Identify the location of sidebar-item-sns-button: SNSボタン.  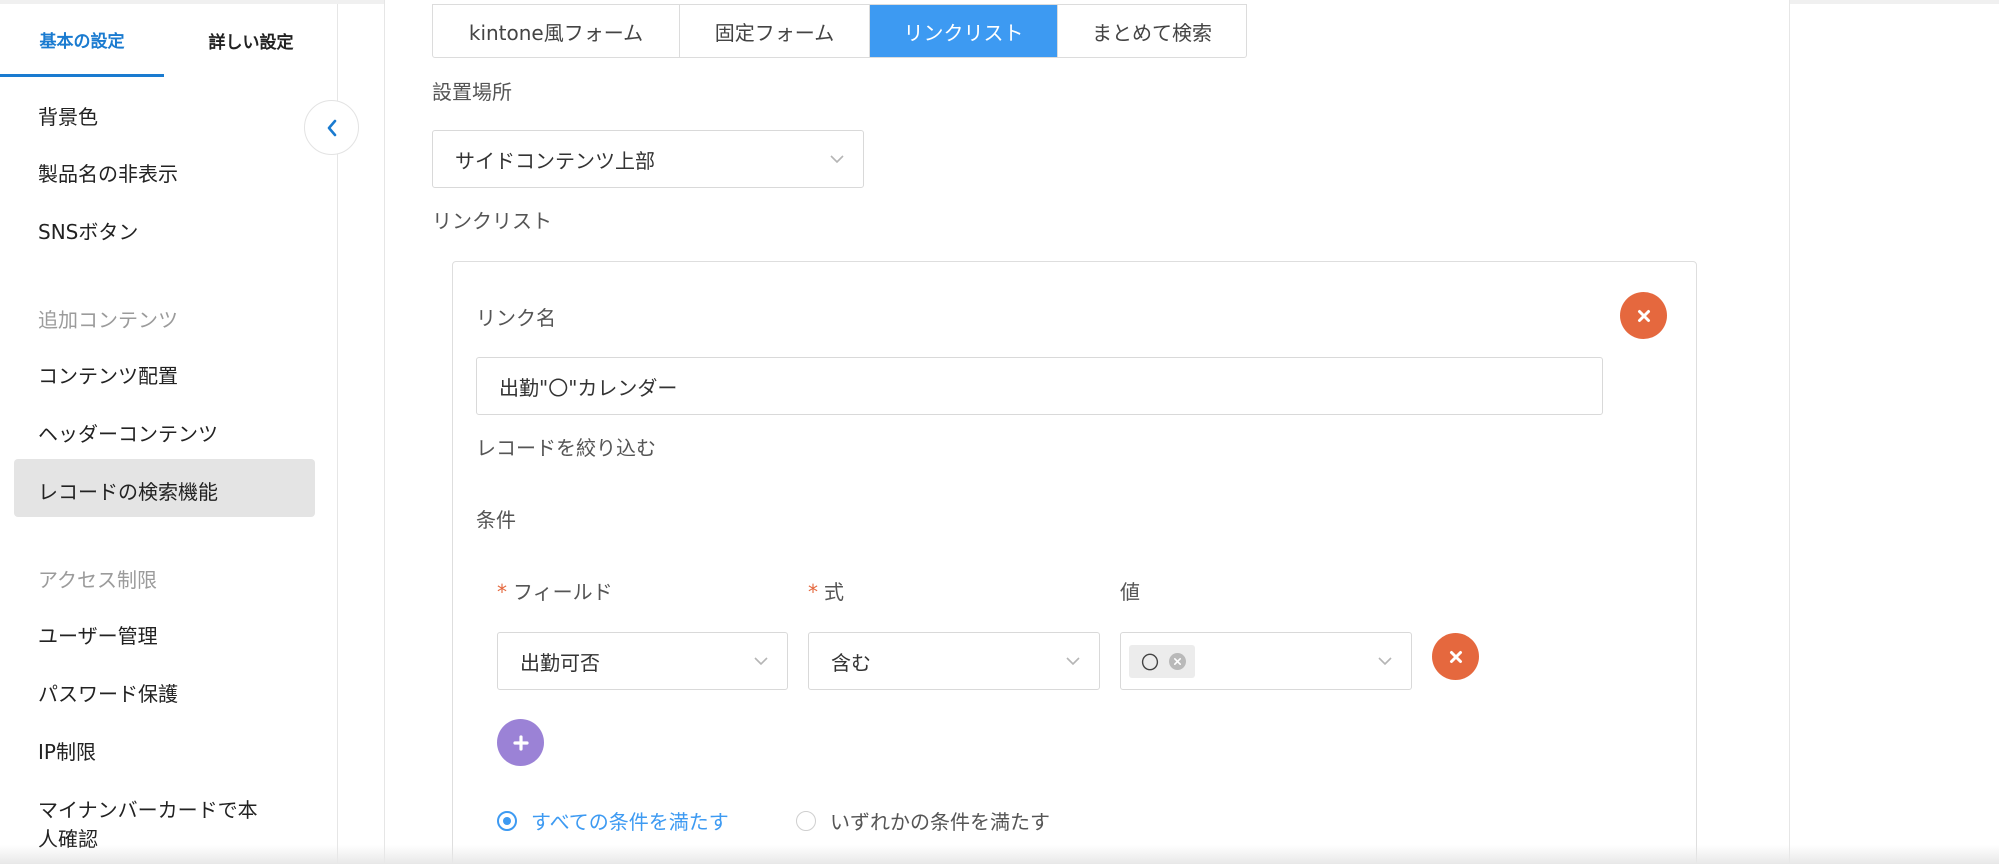
(88, 230).